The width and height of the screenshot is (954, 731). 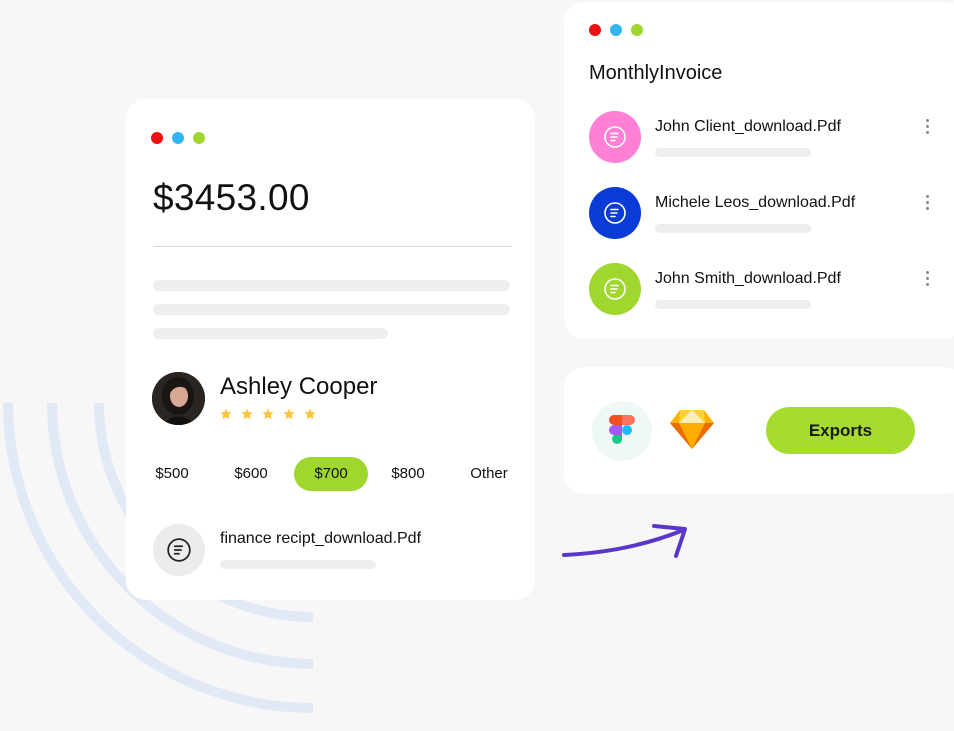 I want to click on figma-tool, so click(x=622, y=431).